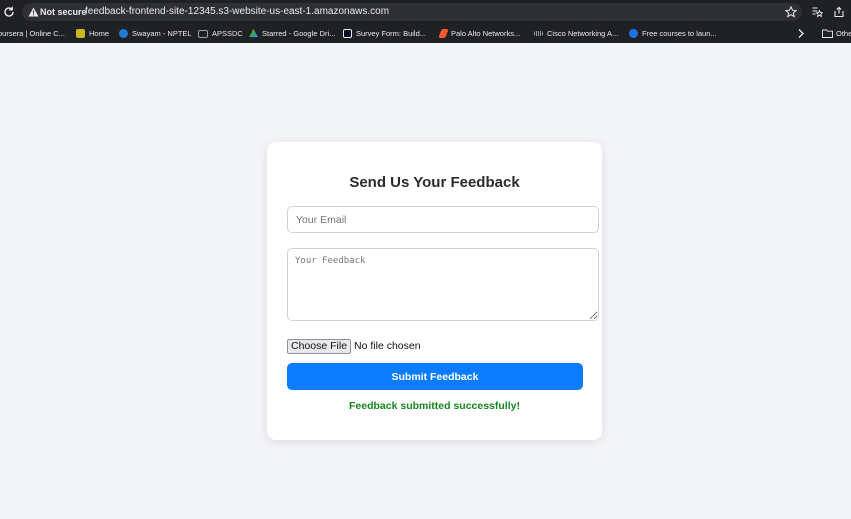 The image size is (851, 519). I want to click on reload-icon, so click(9, 12).